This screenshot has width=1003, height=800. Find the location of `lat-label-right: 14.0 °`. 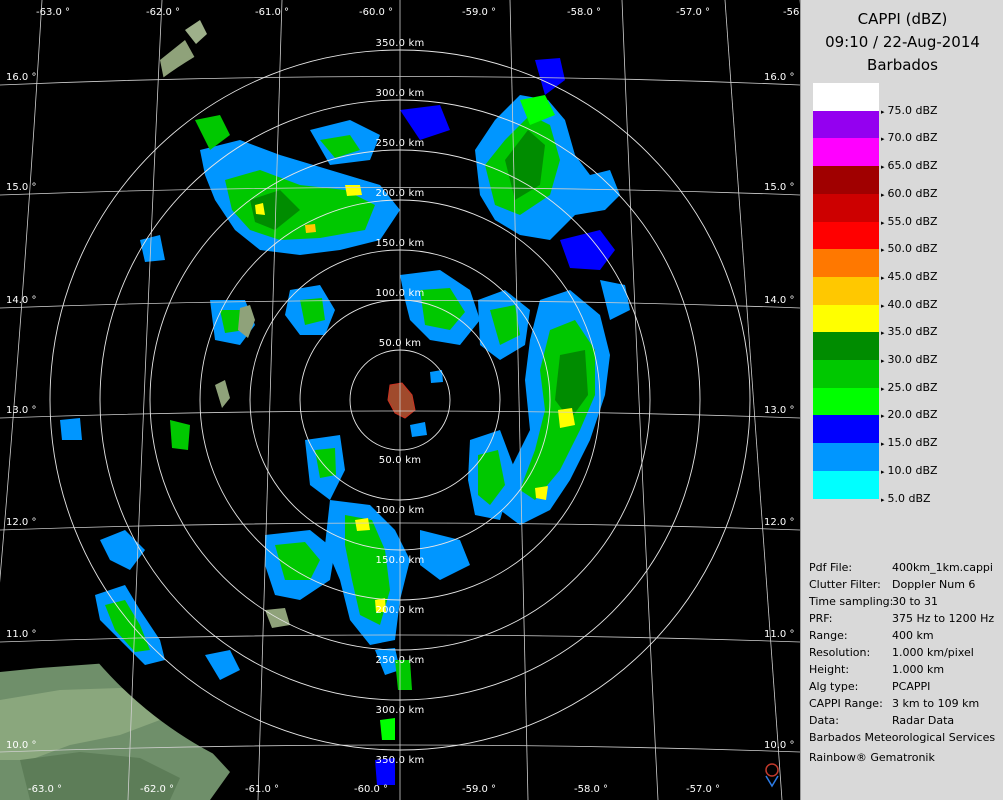

lat-label-right: 14.0 ° is located at coordinates (779, 300).